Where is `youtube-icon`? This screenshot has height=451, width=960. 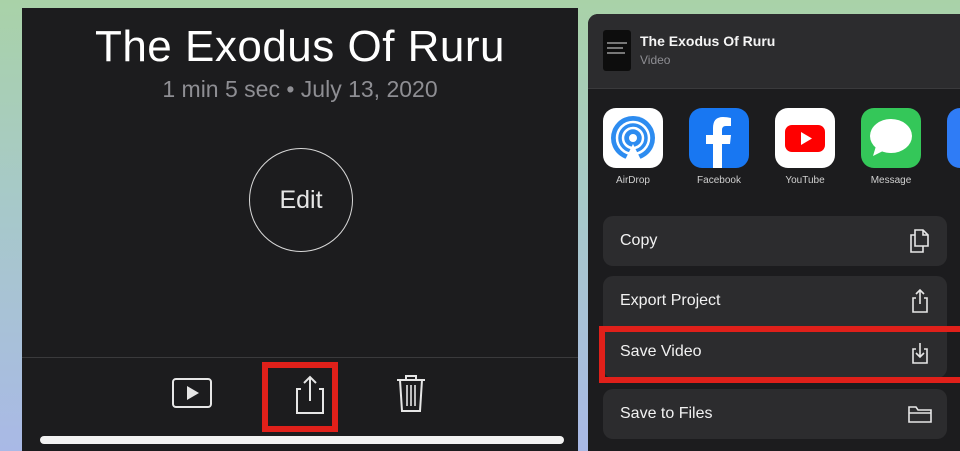 youtube-icon is located at coordinates (805, 138).